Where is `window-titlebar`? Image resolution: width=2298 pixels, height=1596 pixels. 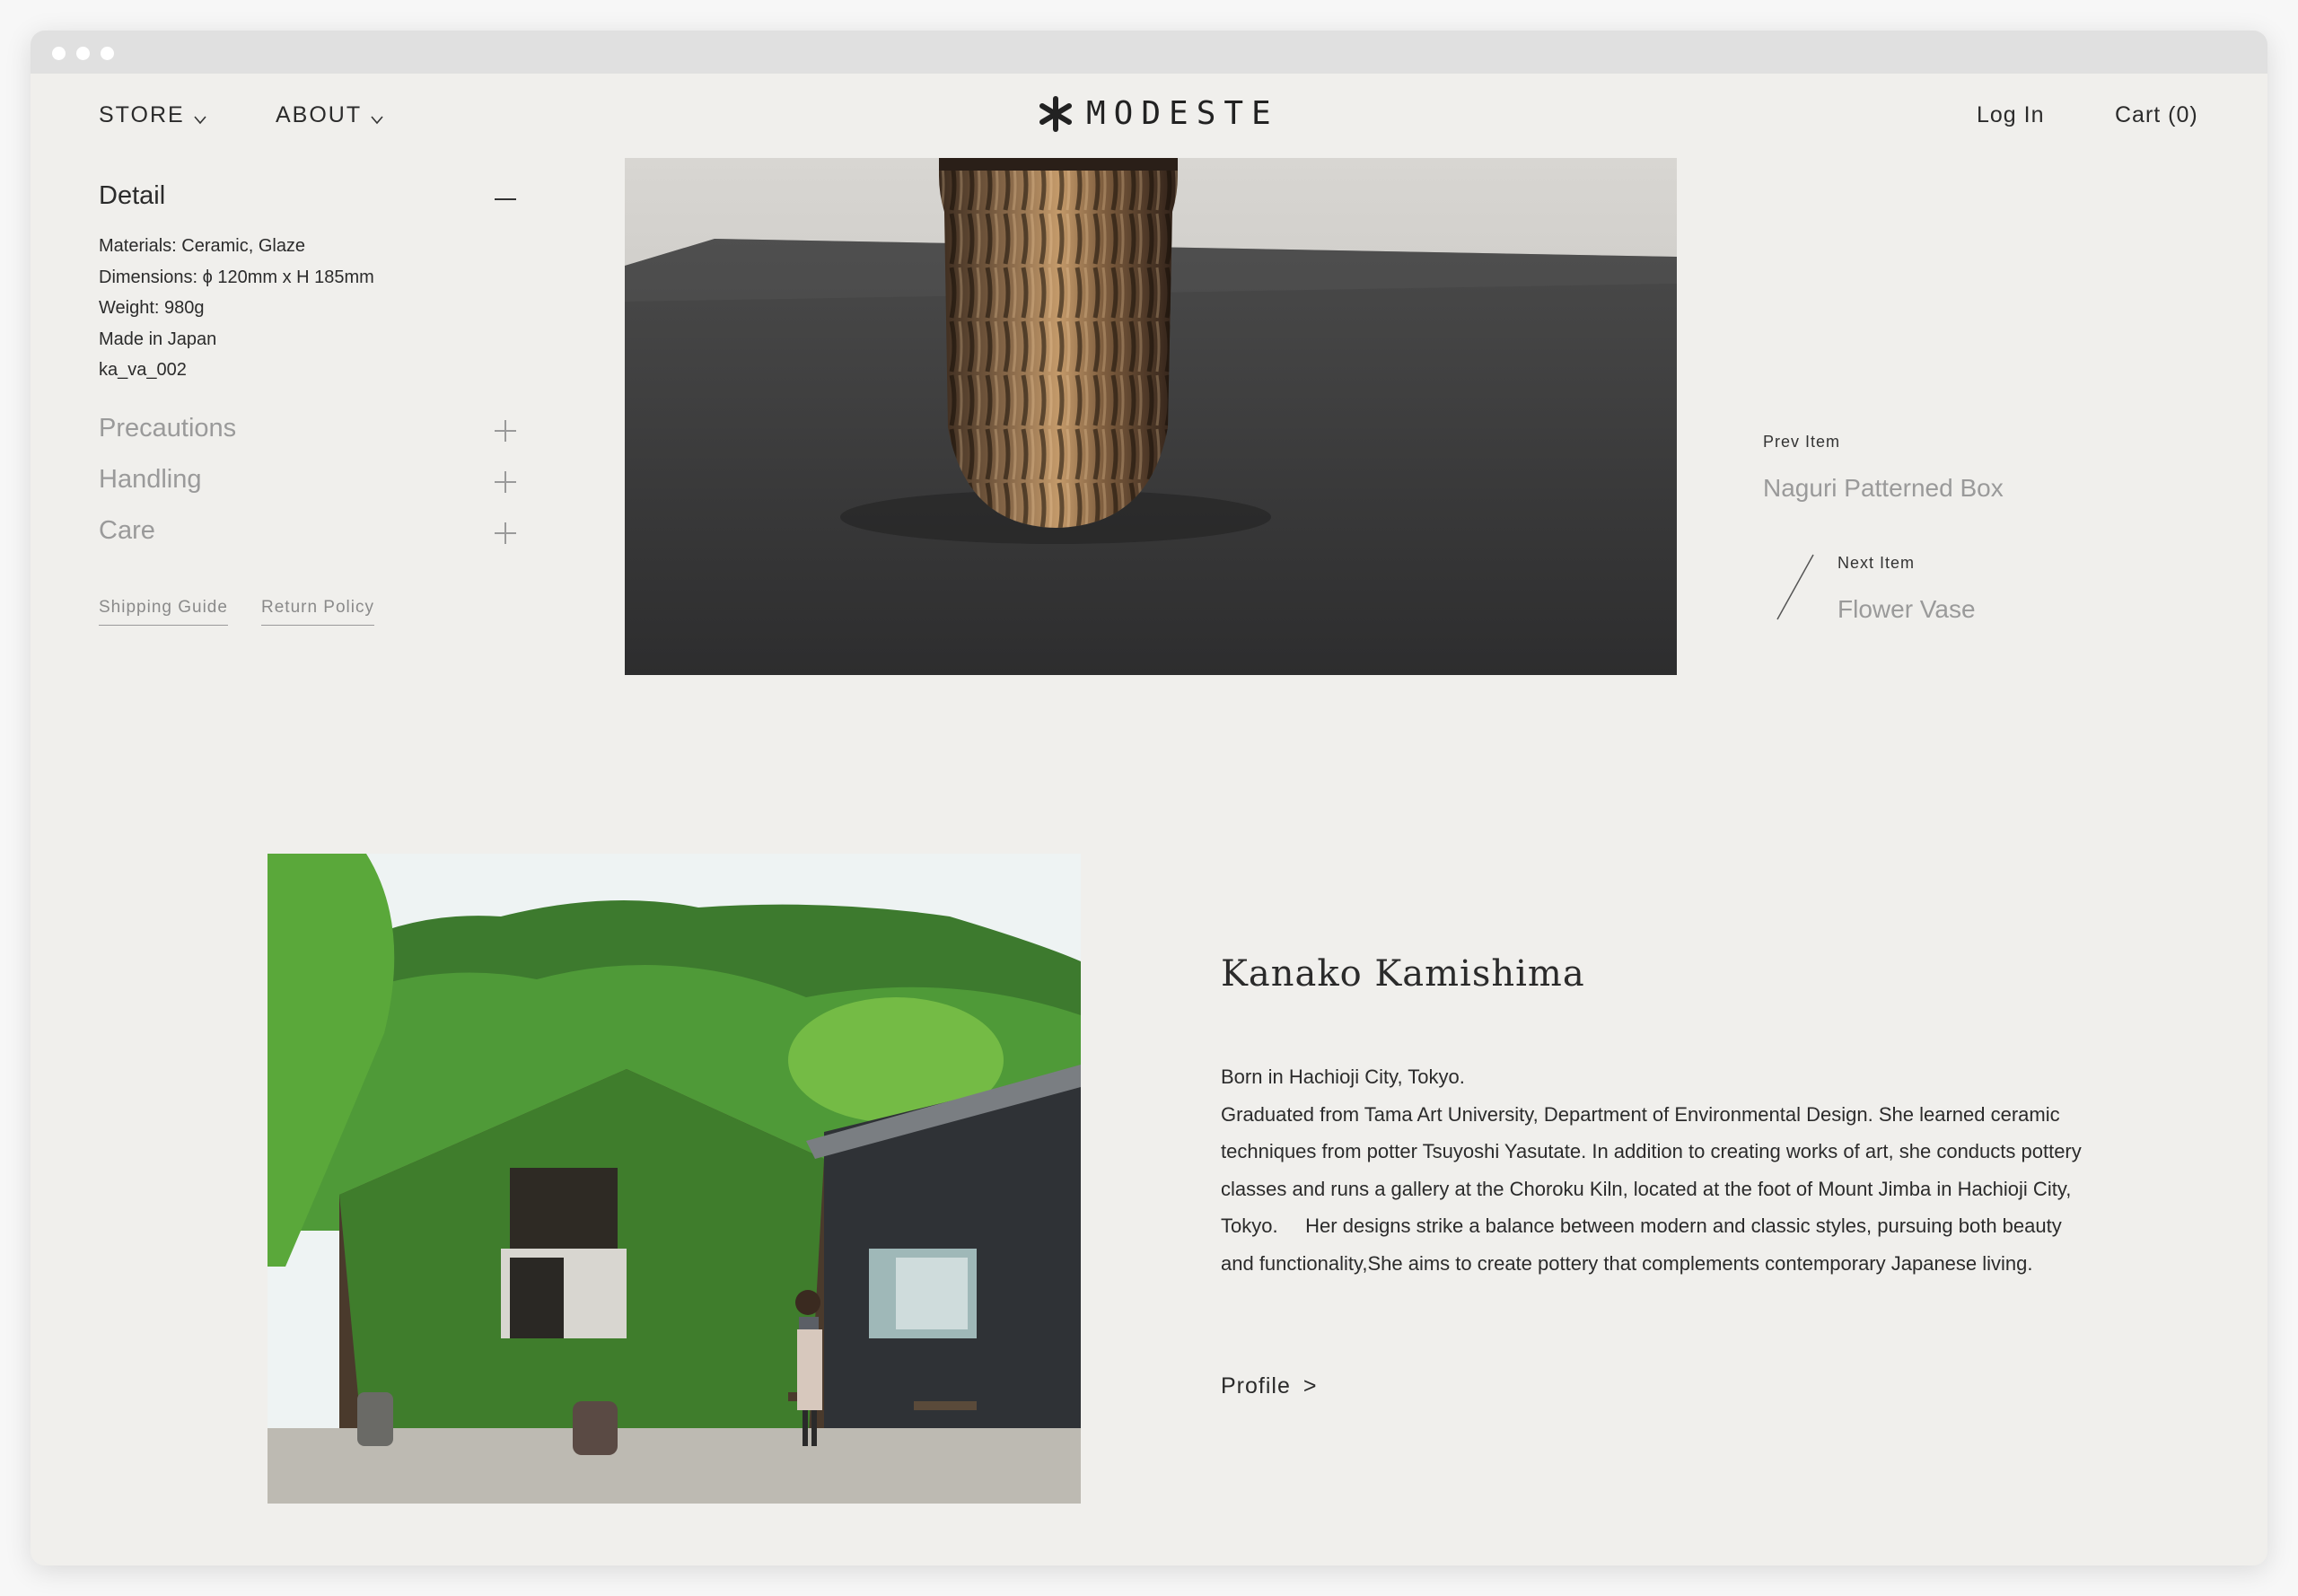
window-titlebar is located at coordinates (1149, 52).